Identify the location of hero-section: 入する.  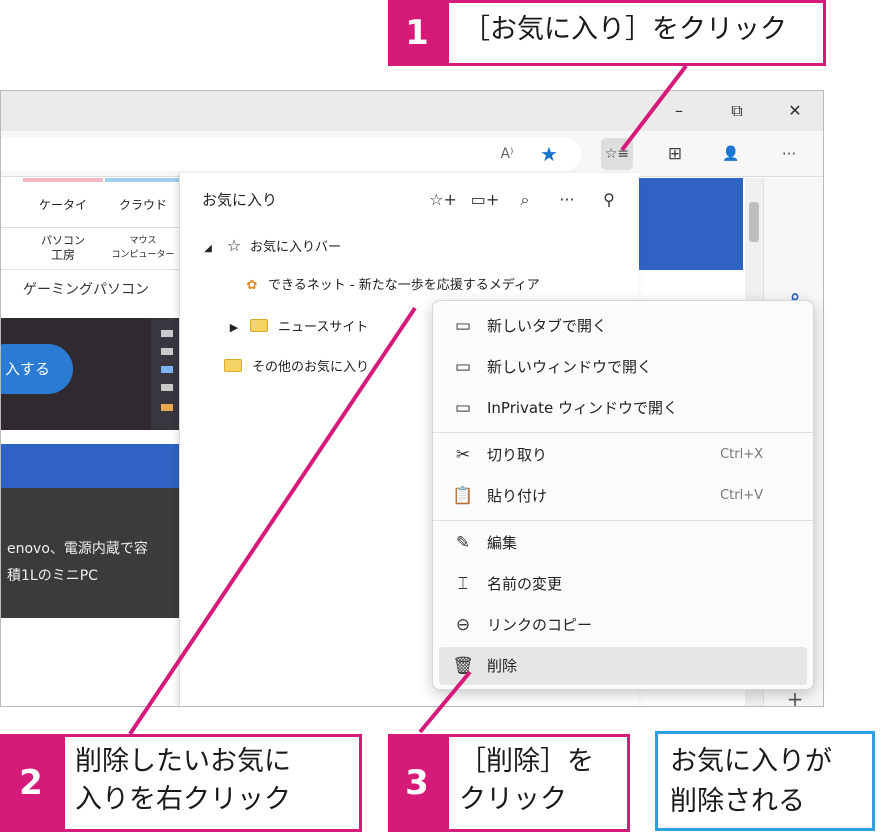
(91, 374).